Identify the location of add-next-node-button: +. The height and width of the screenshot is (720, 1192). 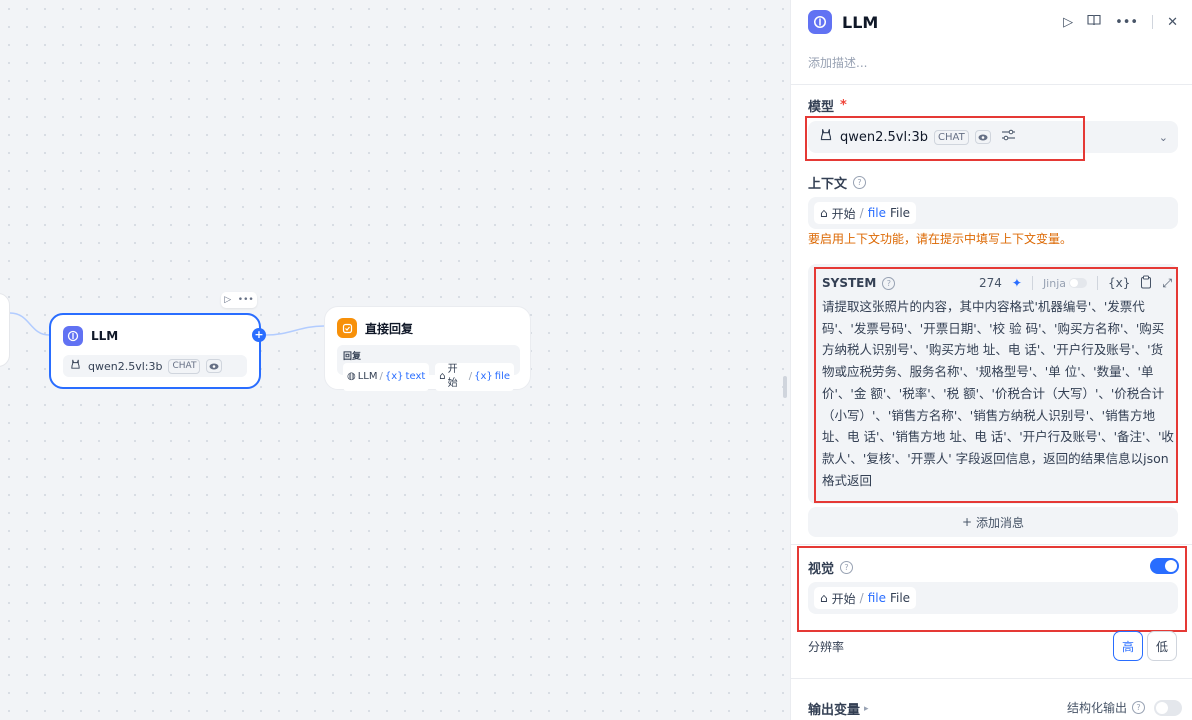
(259, 335).